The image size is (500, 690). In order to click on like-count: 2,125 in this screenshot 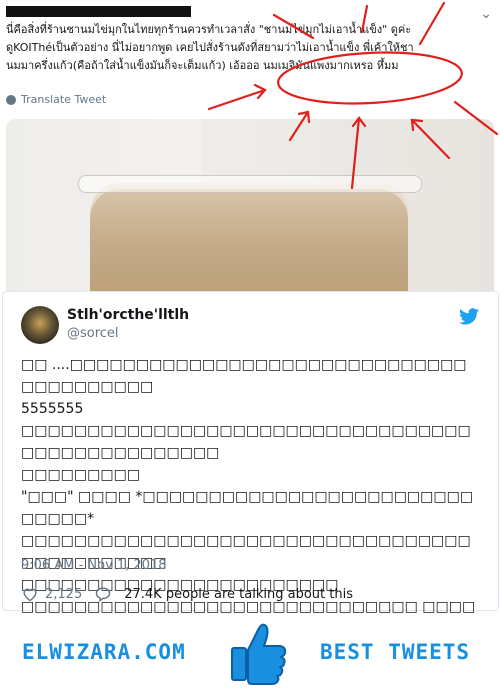, I will do `click(64, 594)`.